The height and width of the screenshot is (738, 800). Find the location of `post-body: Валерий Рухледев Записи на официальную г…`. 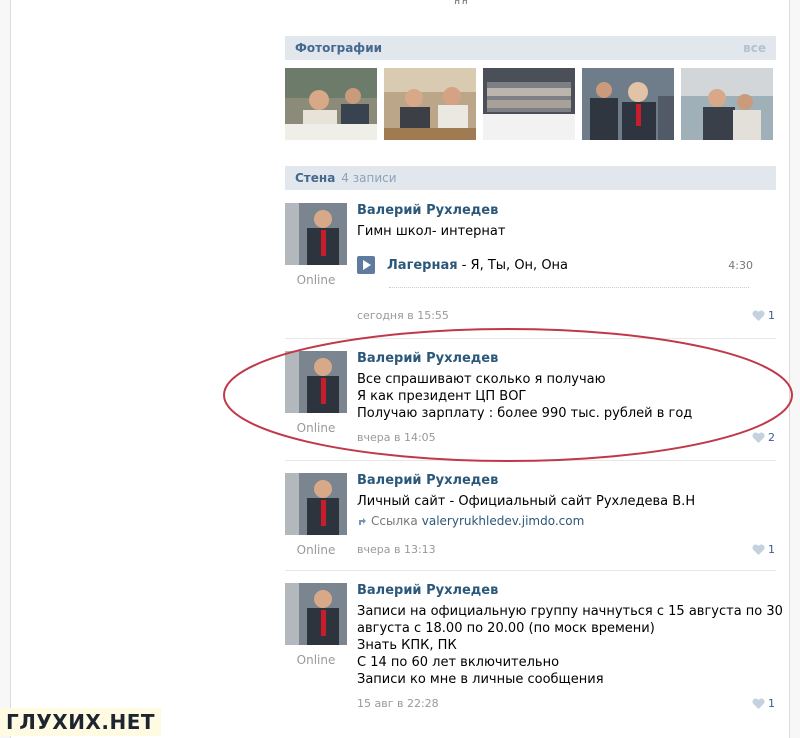

post-body: Валерий Рухледев Записи на официальную г… is located at coordinates (570, 635).